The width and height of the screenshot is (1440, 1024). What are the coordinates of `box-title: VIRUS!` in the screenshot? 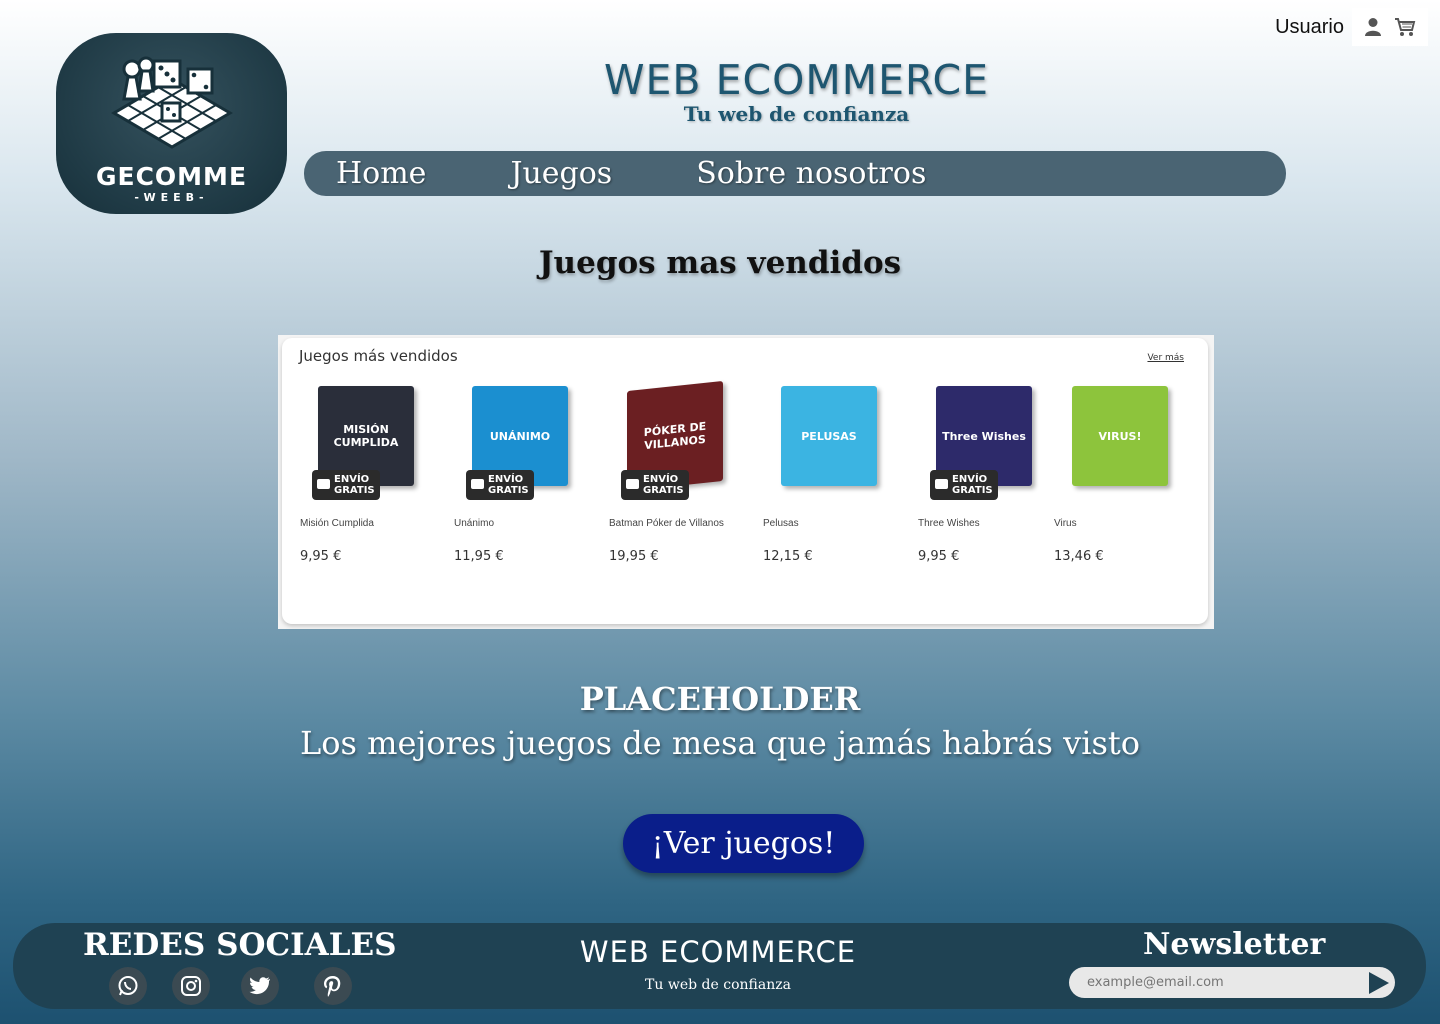 It's located at (1120, 436).